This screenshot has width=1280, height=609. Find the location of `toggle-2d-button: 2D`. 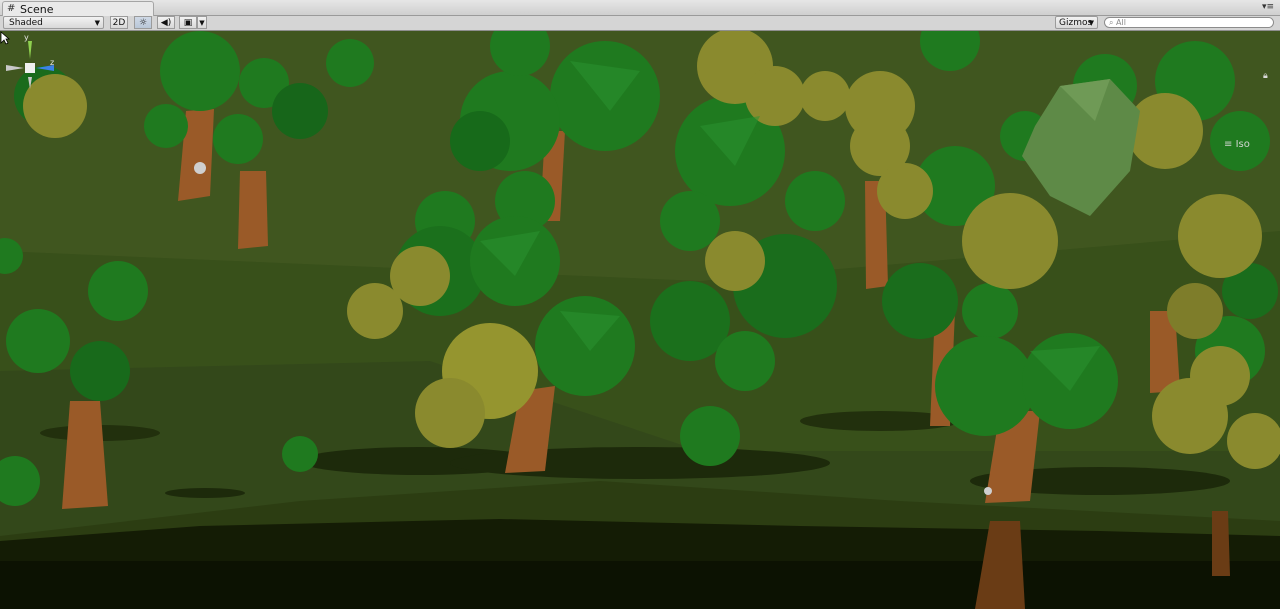

toggle-2d-button: 2D is located at coordinates (119, 22).